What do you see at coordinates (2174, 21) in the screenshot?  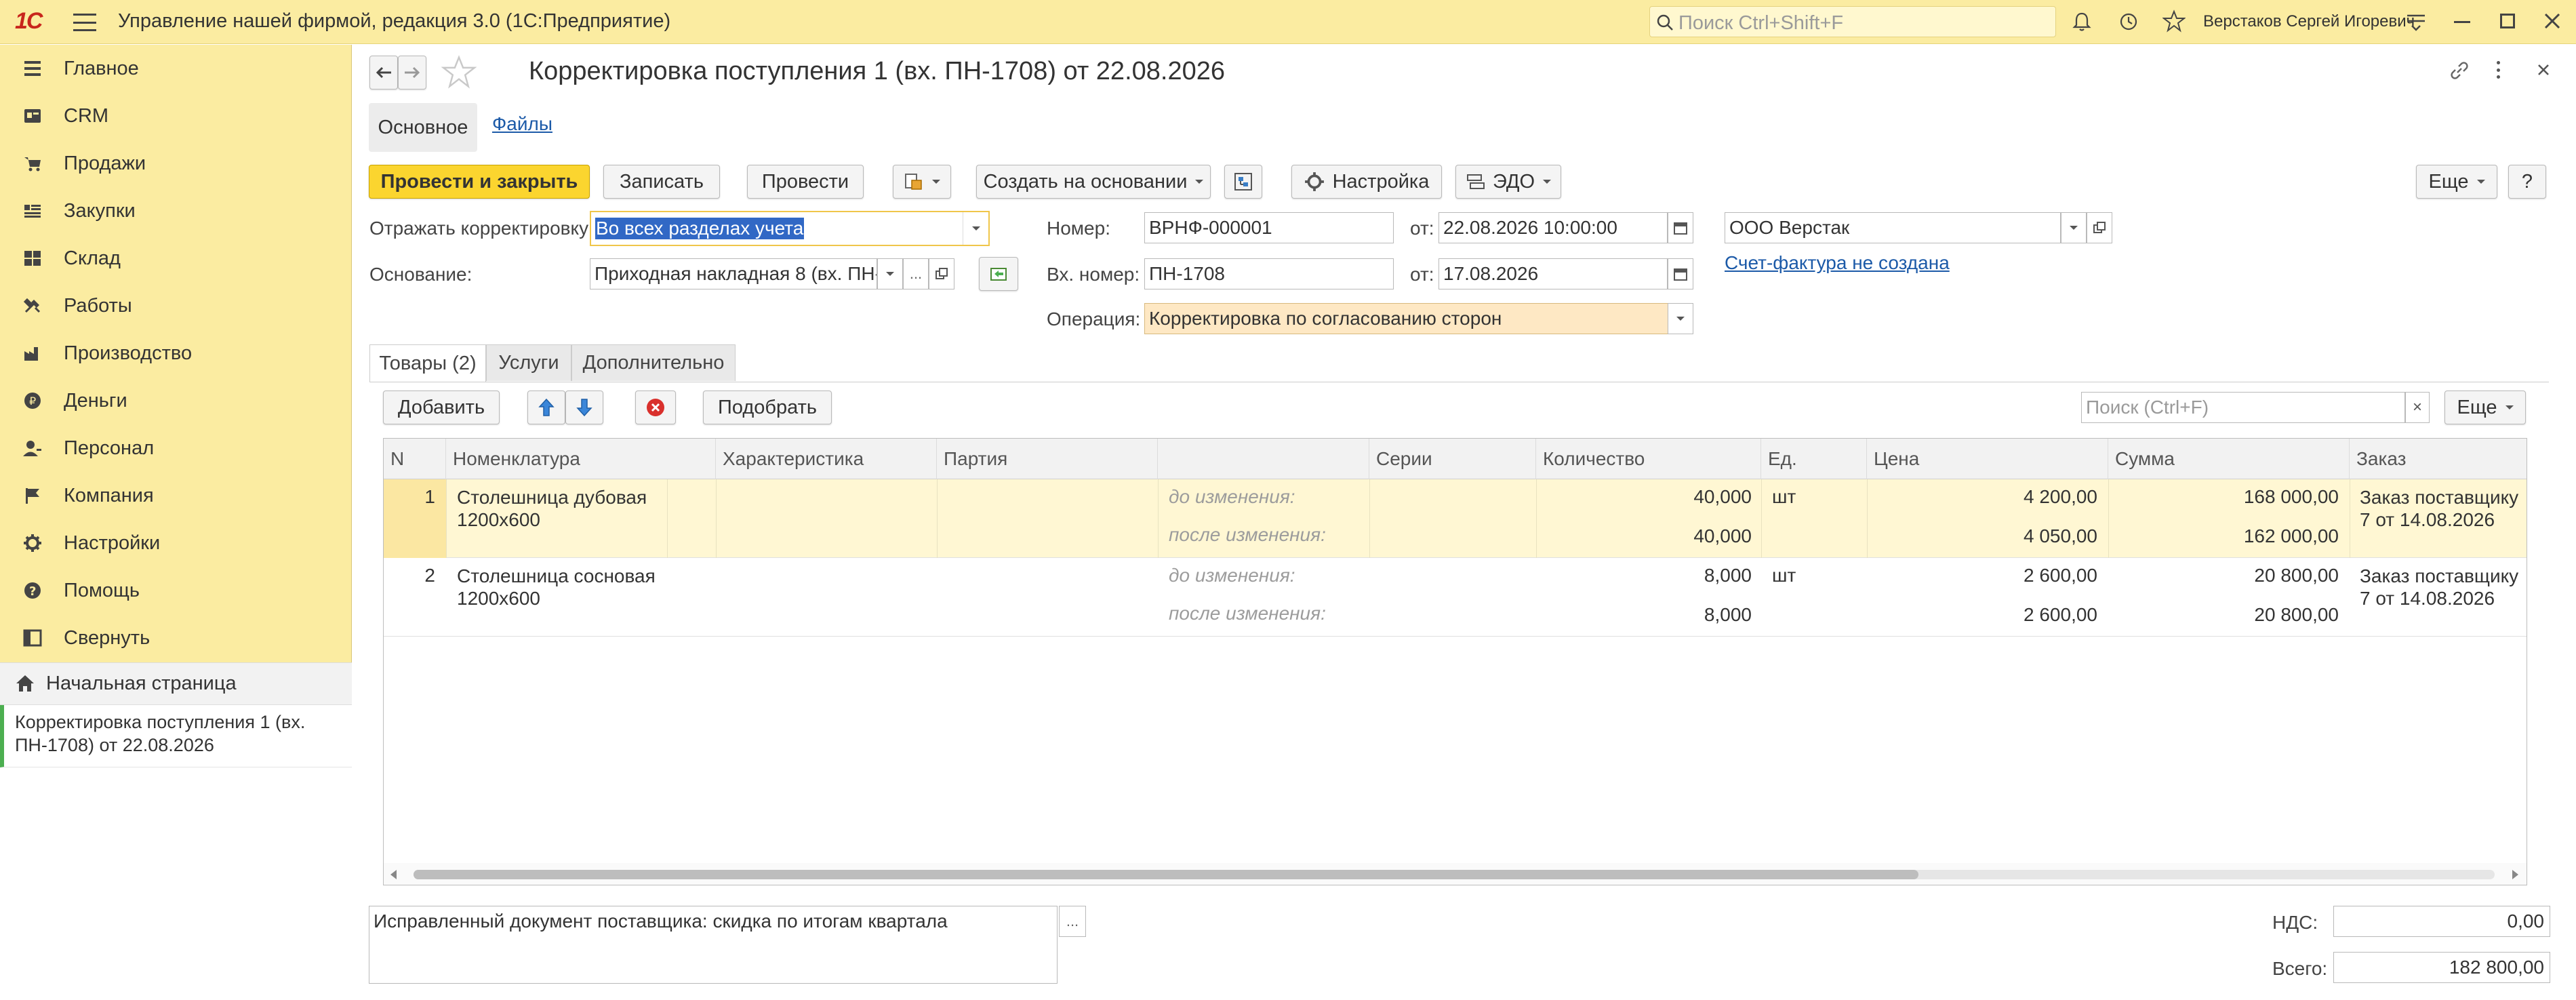 I see `favorites-star-icon` at bounding box center [2174, 21].